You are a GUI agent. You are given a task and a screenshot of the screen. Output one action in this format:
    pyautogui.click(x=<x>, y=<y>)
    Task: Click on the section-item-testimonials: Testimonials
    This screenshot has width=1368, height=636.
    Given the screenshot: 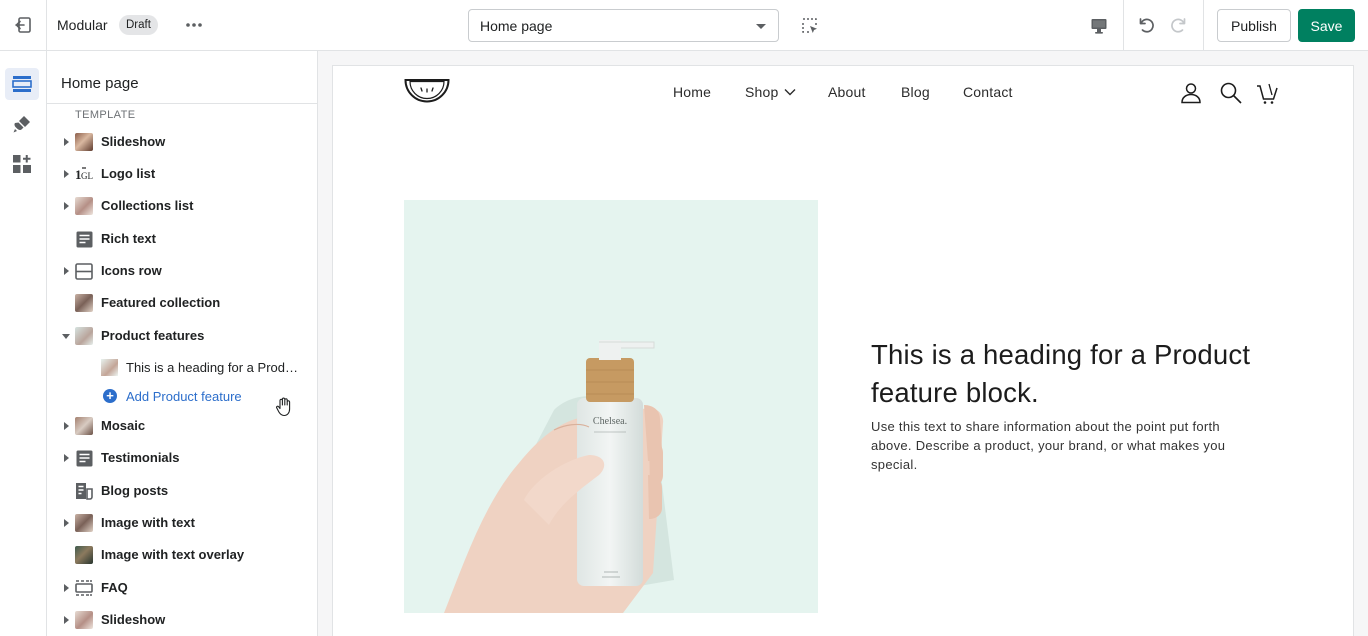 What is the action you would take?
    pyautogui.click(x=182, y=458)
    